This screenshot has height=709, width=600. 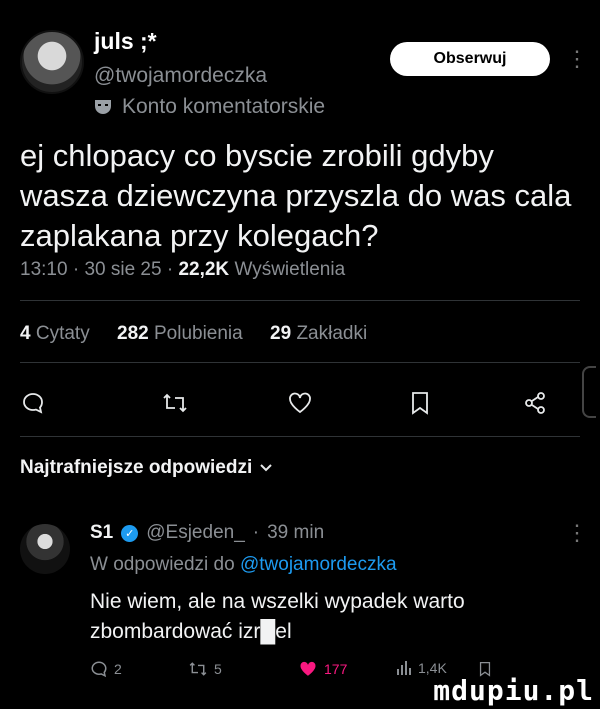 What do you see at coordinates (122, 269) in the screenshot?
I see `tweet-date: 30 sie 25` at bounding box center [122, 269].